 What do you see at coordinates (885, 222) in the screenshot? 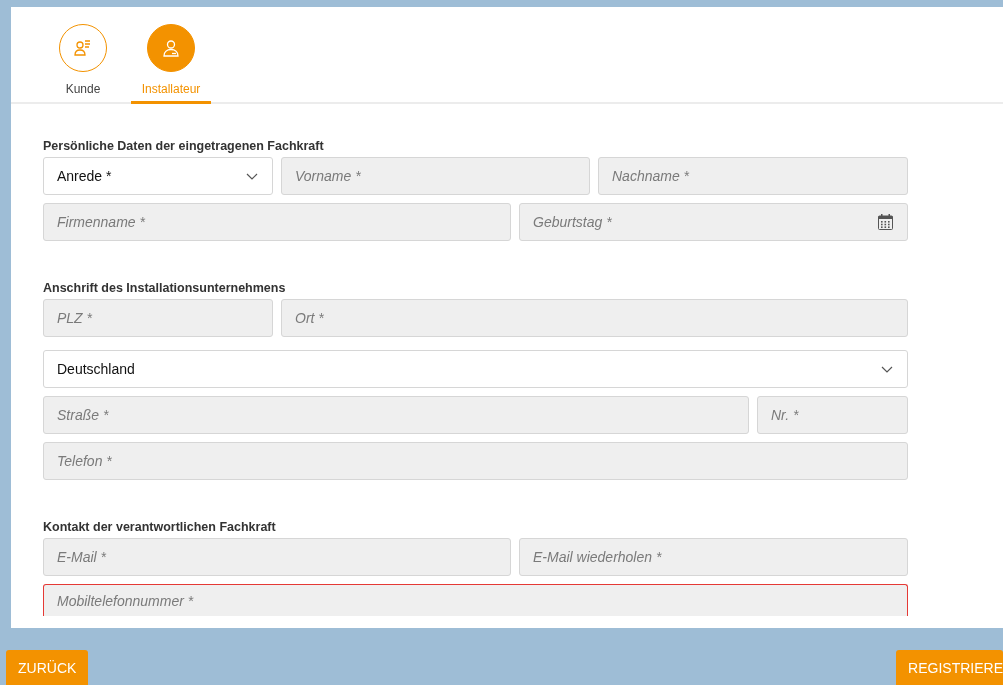
I see `calendar-icon` at bounding box center [885, 222].